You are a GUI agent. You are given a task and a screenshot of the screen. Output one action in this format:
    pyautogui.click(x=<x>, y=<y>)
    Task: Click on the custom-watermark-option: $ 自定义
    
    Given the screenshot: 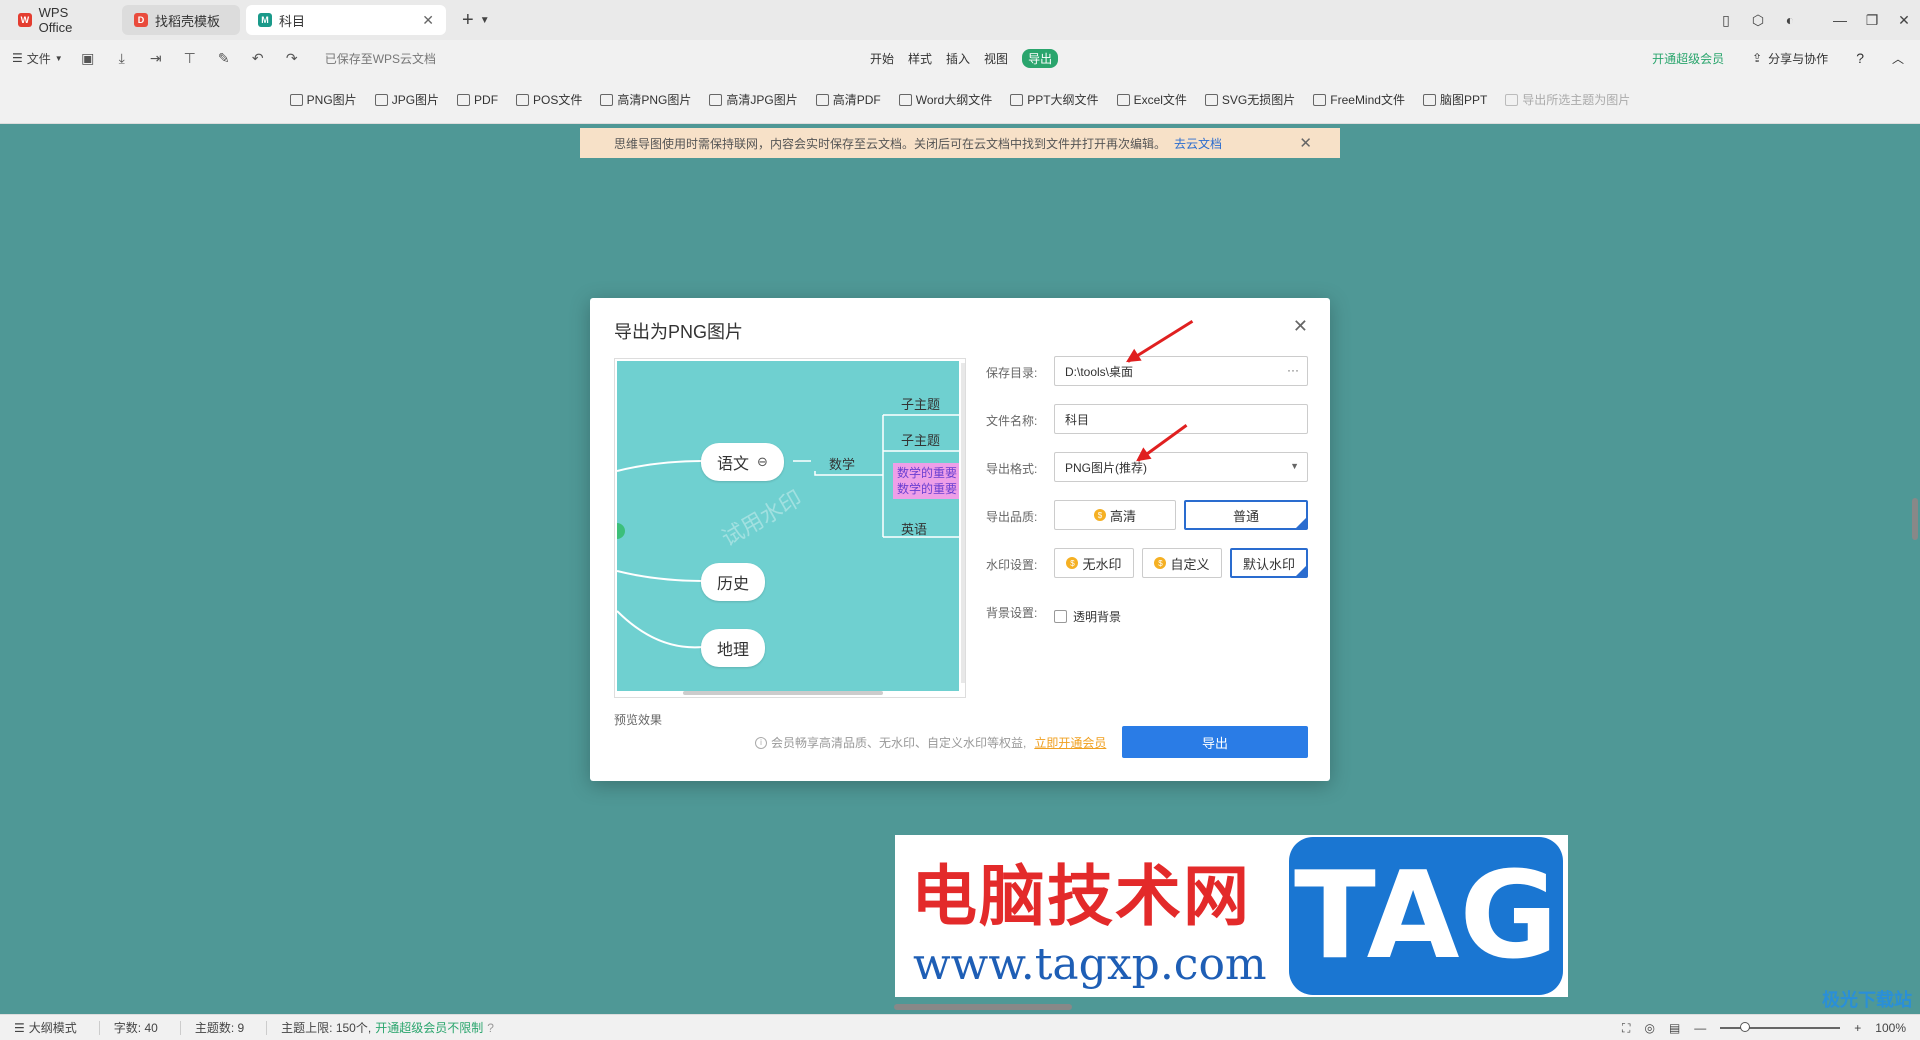 What is the action you would take?
    pyautogui.click(x=1182, y=563)
    